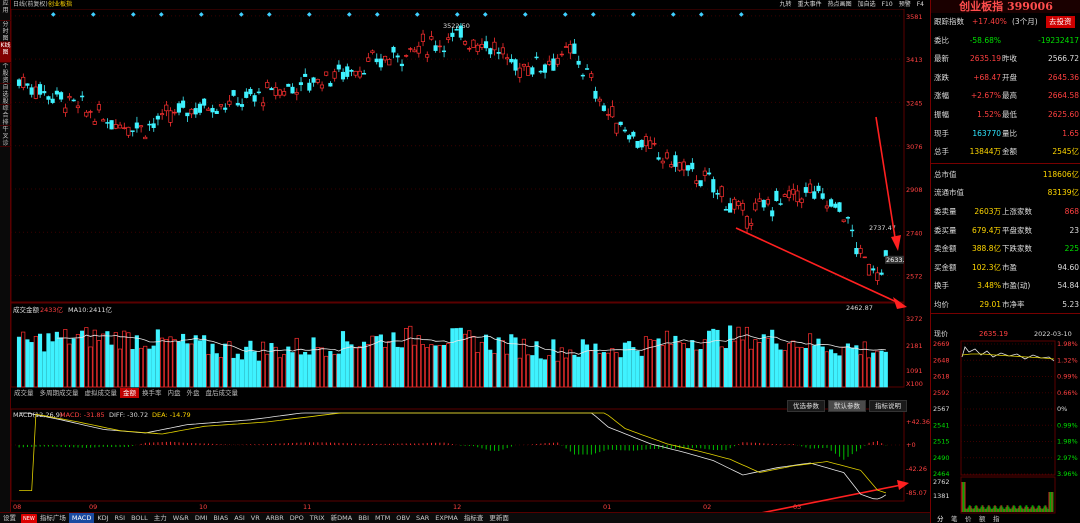 The image size is (1080, 523). I want to click on toolbar-button-6: F4, so click(920, 4).